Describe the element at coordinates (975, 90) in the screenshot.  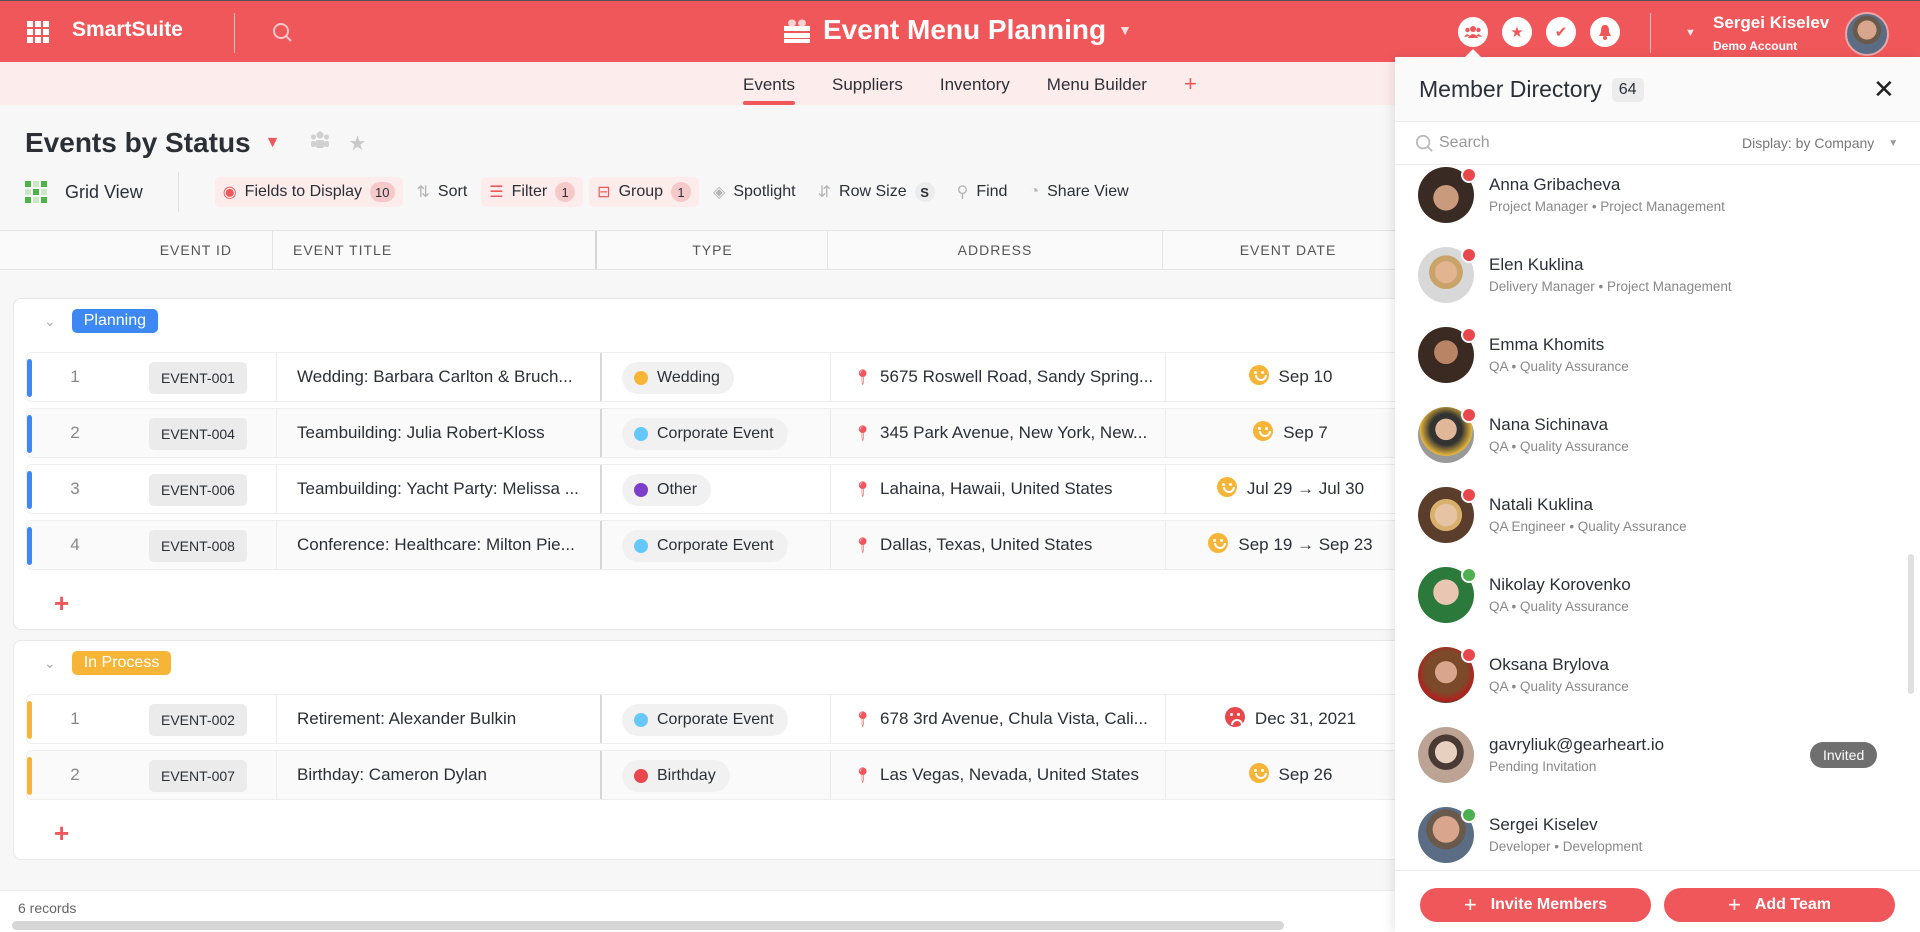
I see `tab-inventory: Inventory` at that location.